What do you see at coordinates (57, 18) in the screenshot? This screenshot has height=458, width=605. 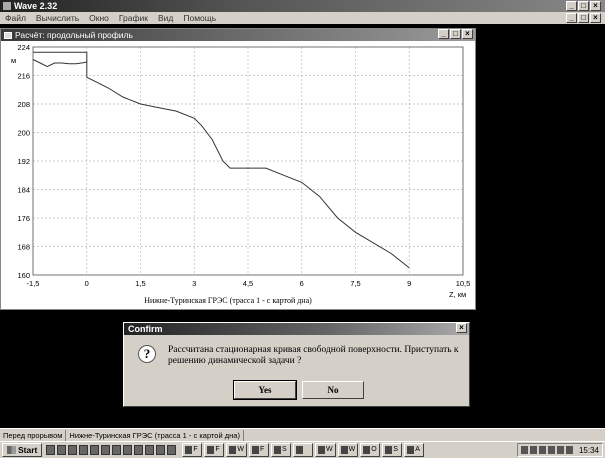 I see `menu-compute: Вычислить` at bounding box center [57, 18].